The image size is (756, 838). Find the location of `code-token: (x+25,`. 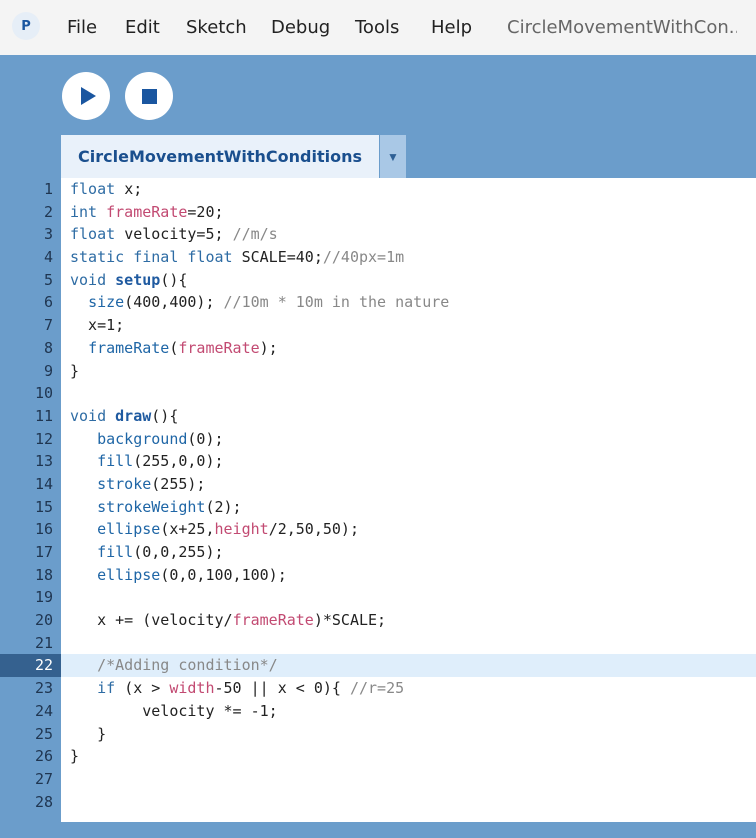

code-token: (x+25, is located at coordinates (187, 529).